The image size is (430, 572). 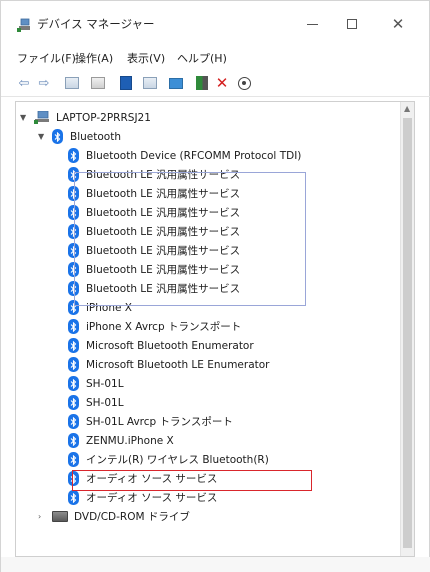 What do you see at coordinates (177, 460) in the screenshot?
I see `device-label: インテル(R) ワイヤレス Bluetooth(R)` at bounding box center [177, 460].